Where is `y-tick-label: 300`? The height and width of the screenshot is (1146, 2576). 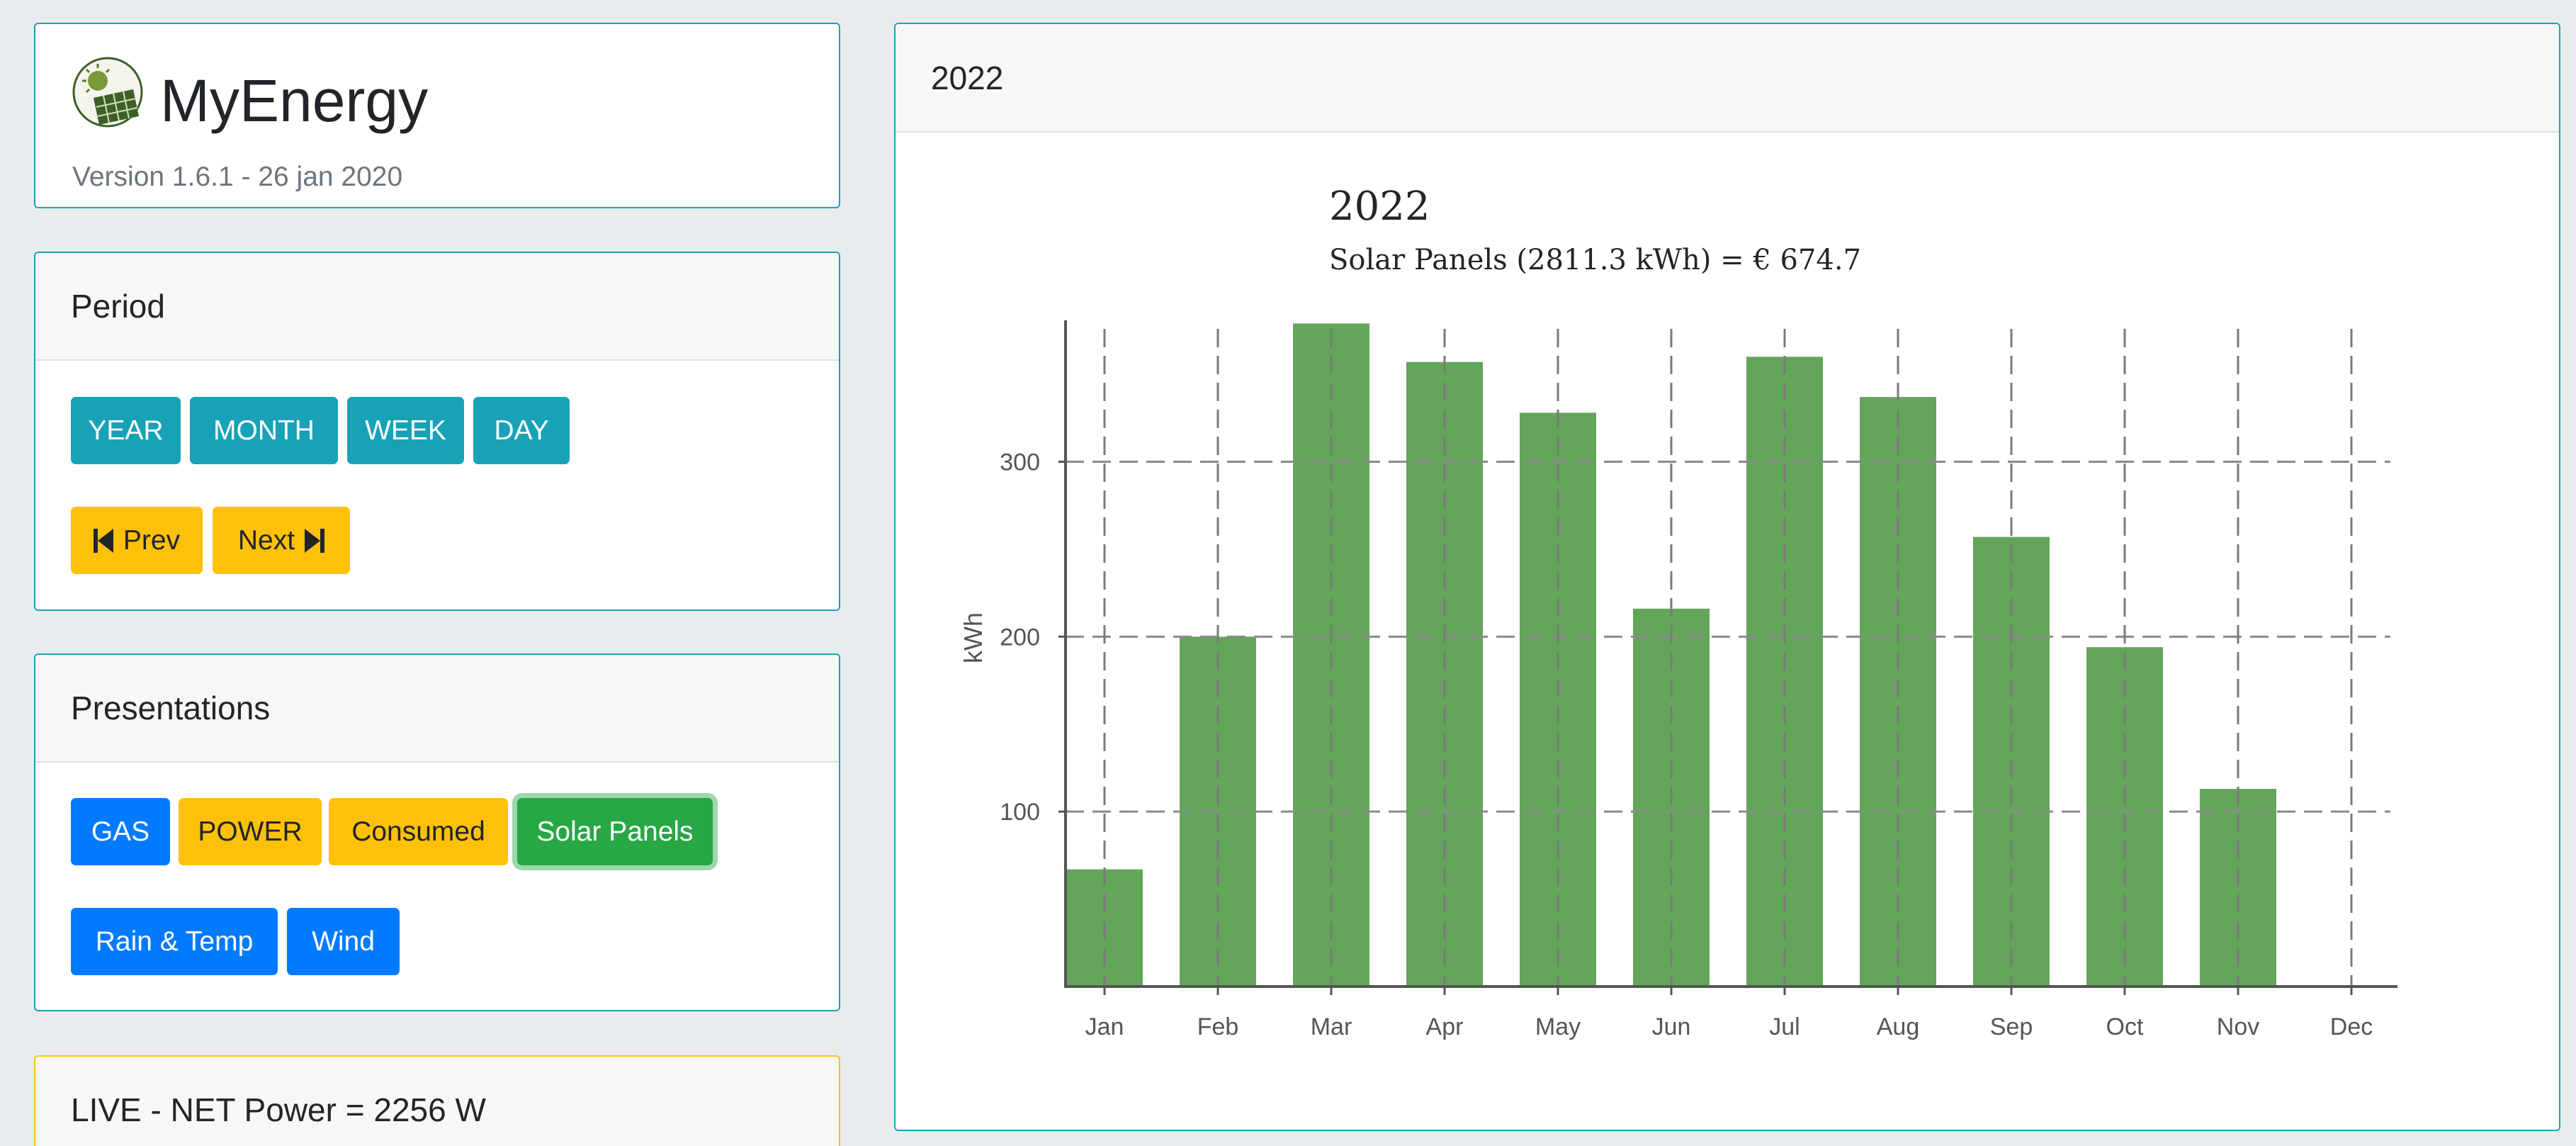 y-tick-label: 300 is located at coordinates (1020, 462).